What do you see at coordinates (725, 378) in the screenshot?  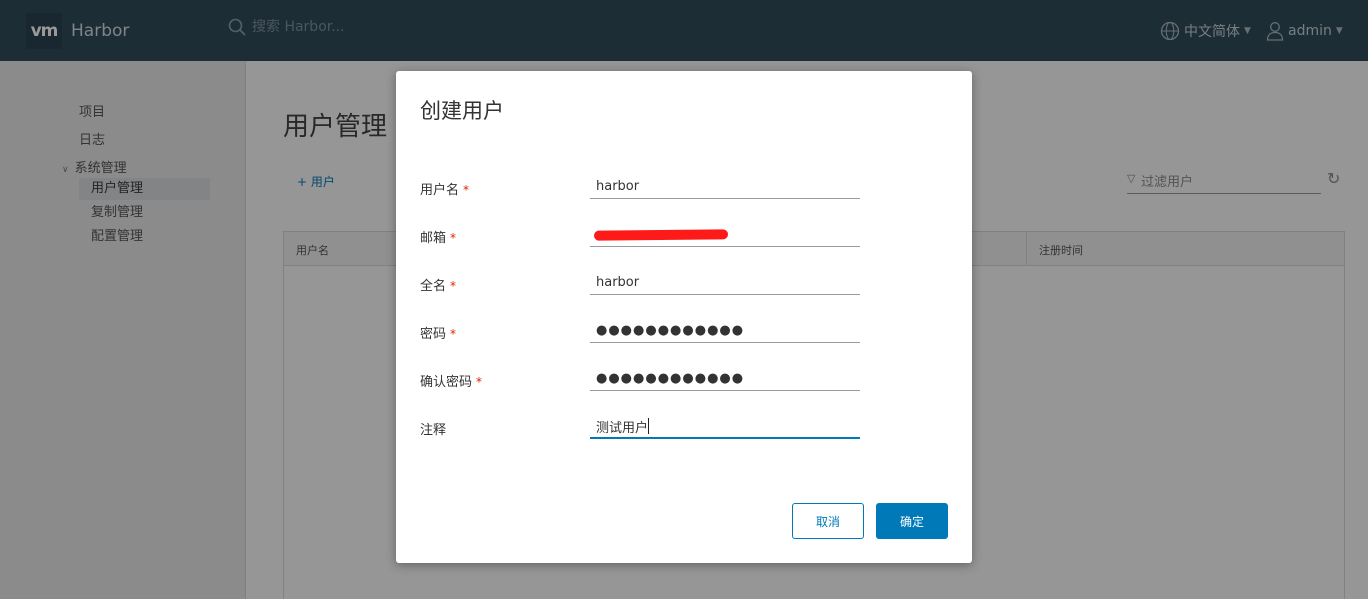 I see `confirm-password-field` at bounding box center [725, 378].